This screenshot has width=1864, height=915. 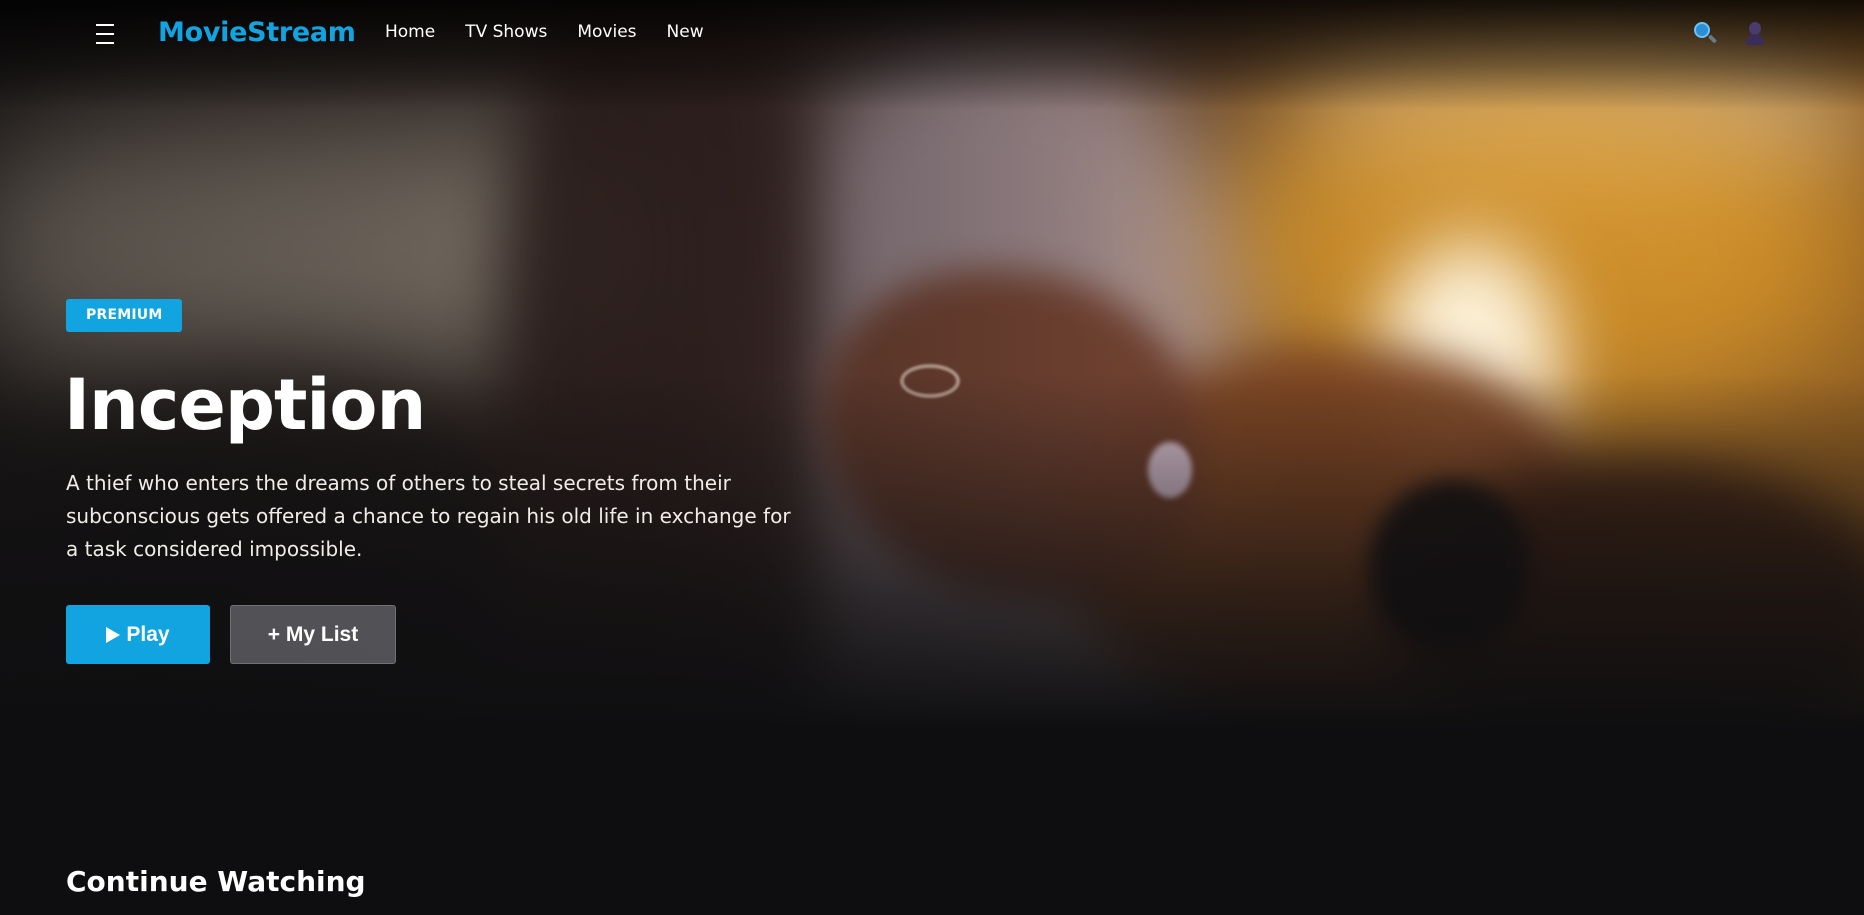 I want to click on play-button: Play, so click(x=138, y=634).